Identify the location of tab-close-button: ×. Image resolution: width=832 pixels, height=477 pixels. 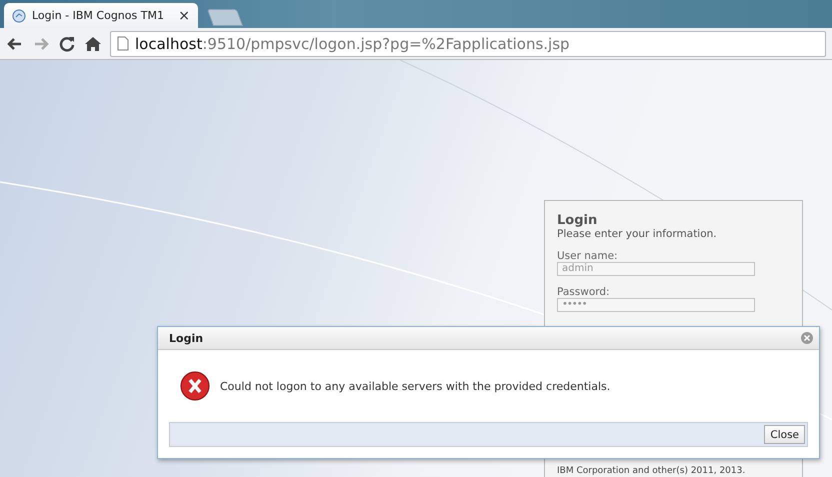
(184, 16).